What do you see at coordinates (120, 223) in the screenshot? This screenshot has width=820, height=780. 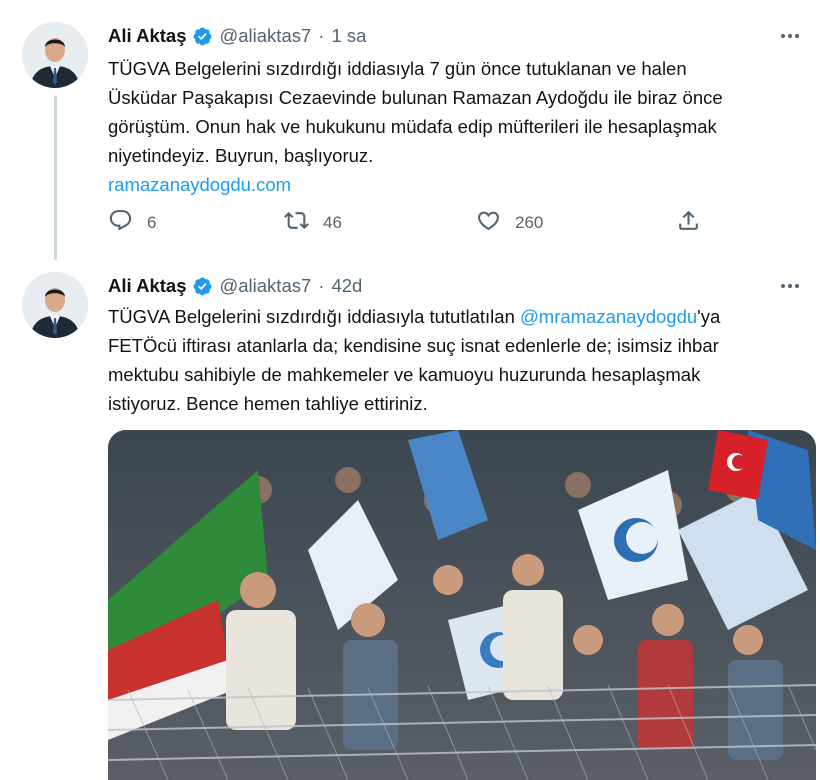 I see `reply-icon` at bounding box center [120, 223].